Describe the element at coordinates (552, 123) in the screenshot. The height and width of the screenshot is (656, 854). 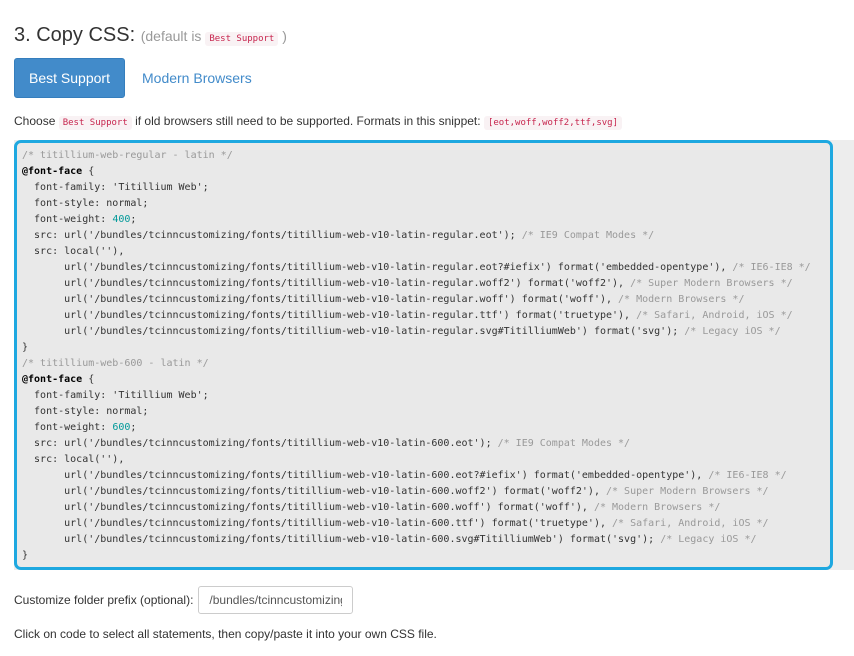
I see `formats-code: [eot,woff,woff2,ttf,svg]` at that location.